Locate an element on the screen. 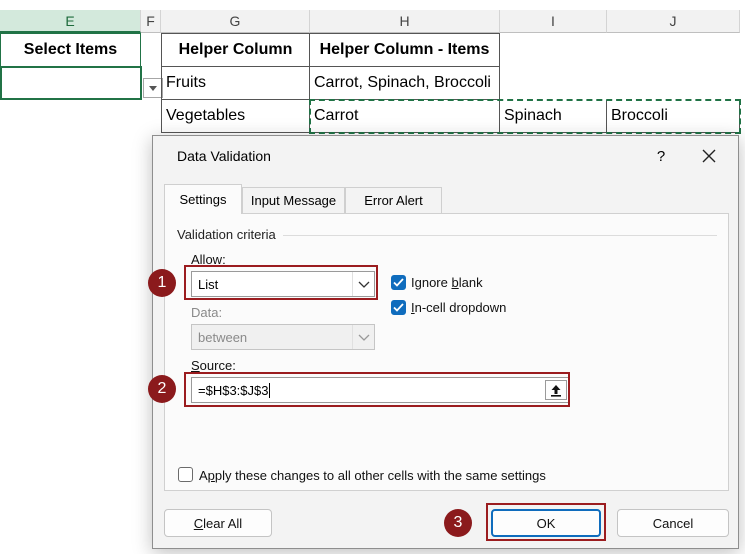 This screenshot has width=745, height=554. copy-range-marquee is located at coordinates (525, 116).